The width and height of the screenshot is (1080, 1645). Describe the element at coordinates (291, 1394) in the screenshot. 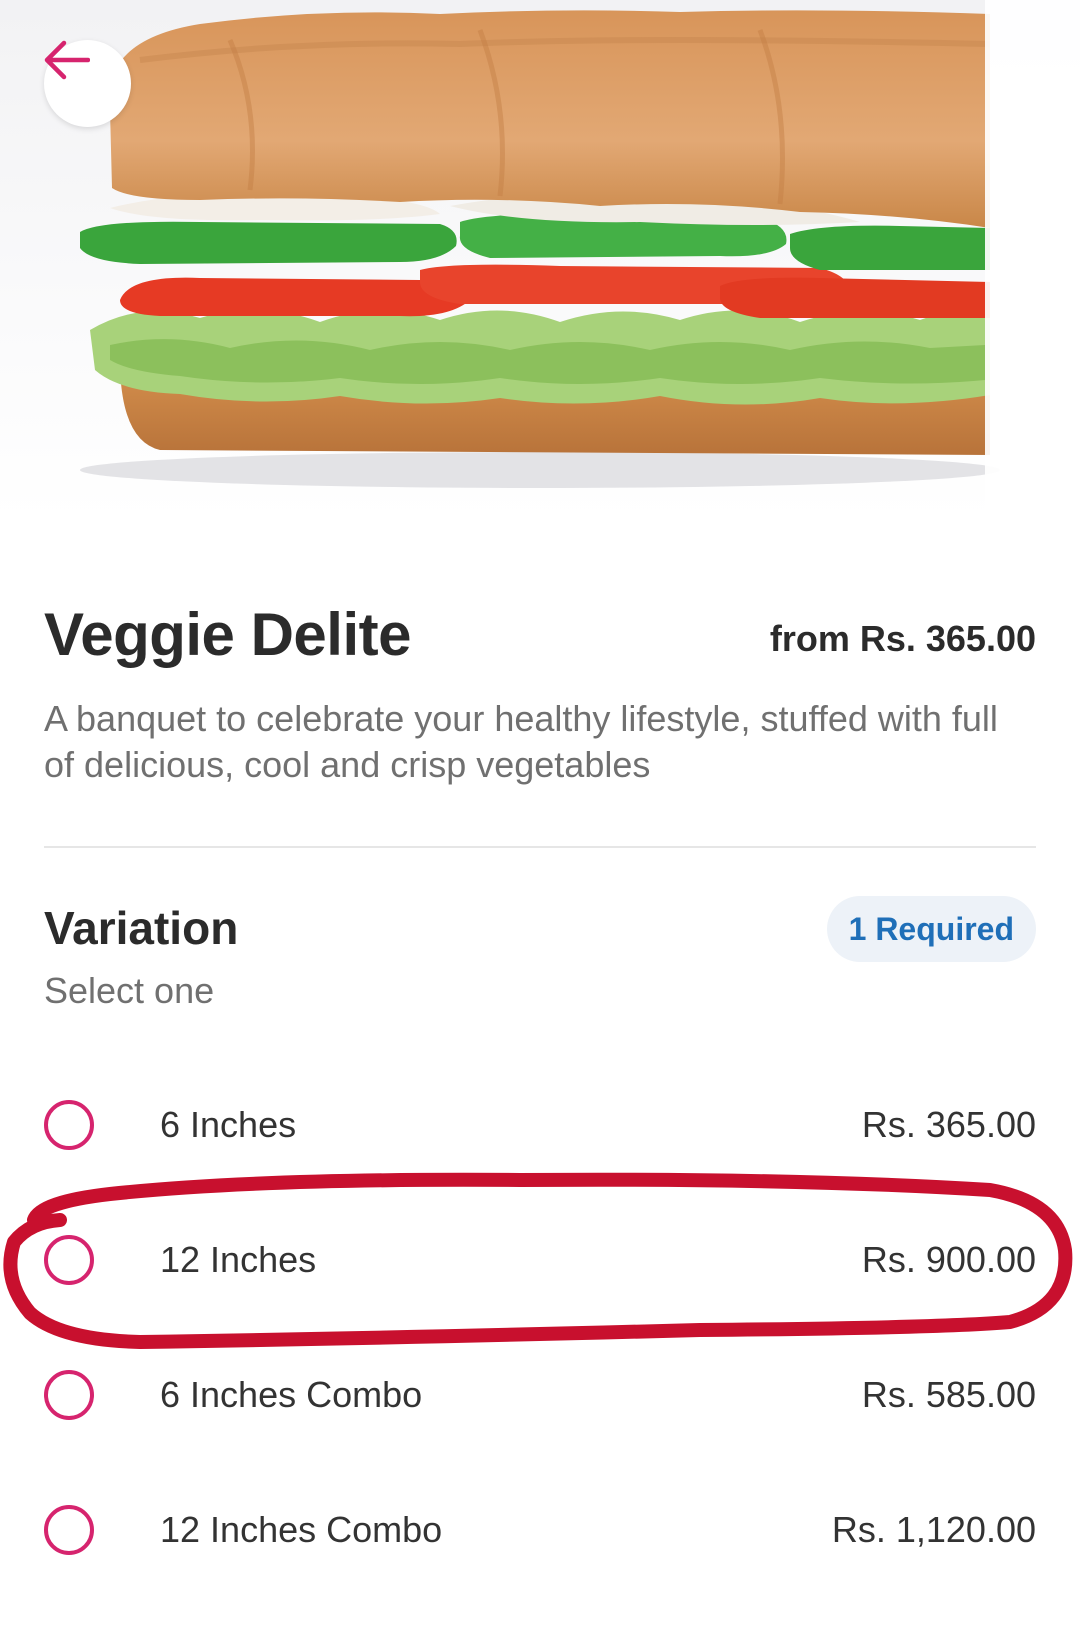

I see `option-label: 6 Inches Combo` at that location.